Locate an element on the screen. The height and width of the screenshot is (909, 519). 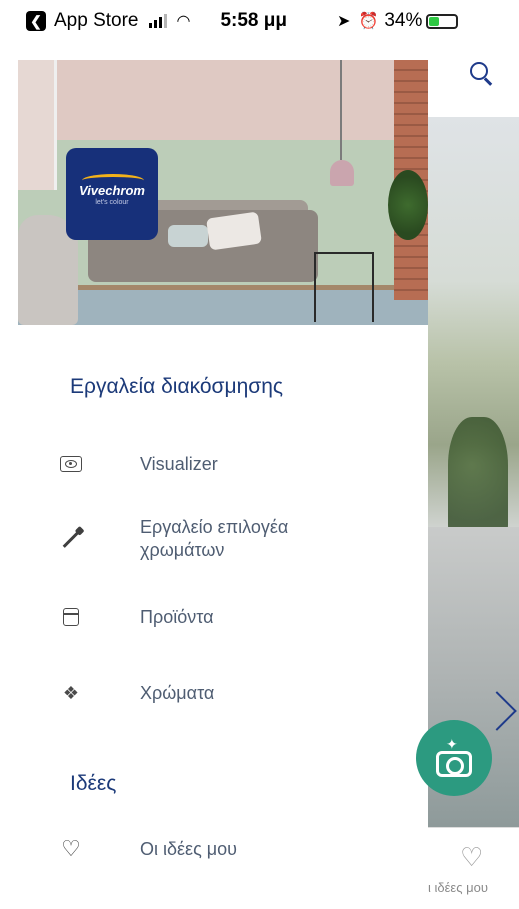
menu-item-color-picker: Εργαλείο επιλογέα χρωμάτων is located at coordinates (234, 539).